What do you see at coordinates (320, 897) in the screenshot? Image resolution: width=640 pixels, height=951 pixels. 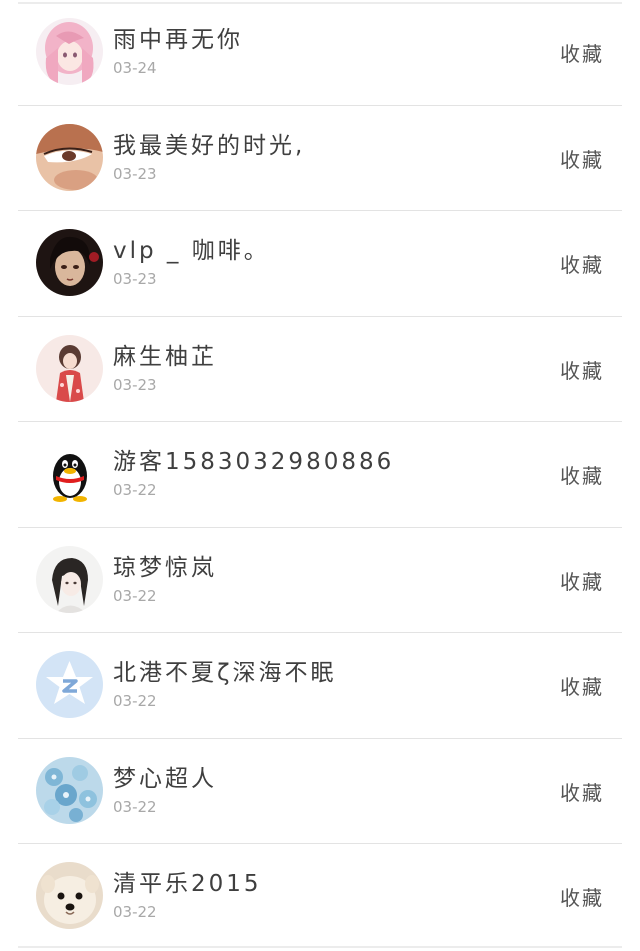 I see `list-item: 清平乐2015 03-22 收藏` at bounding box center [320, 897].